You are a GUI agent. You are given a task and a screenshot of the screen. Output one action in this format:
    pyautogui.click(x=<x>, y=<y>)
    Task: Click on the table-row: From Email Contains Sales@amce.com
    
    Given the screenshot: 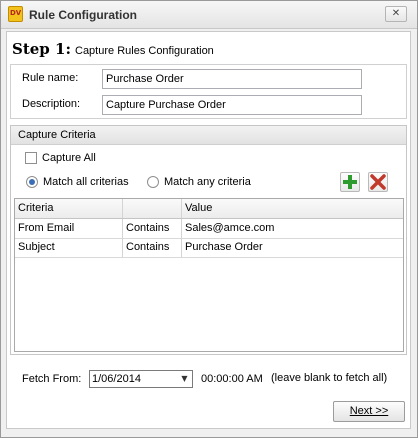 What is the action you would take?
    pyautogui.click(x=209, y=229)
    